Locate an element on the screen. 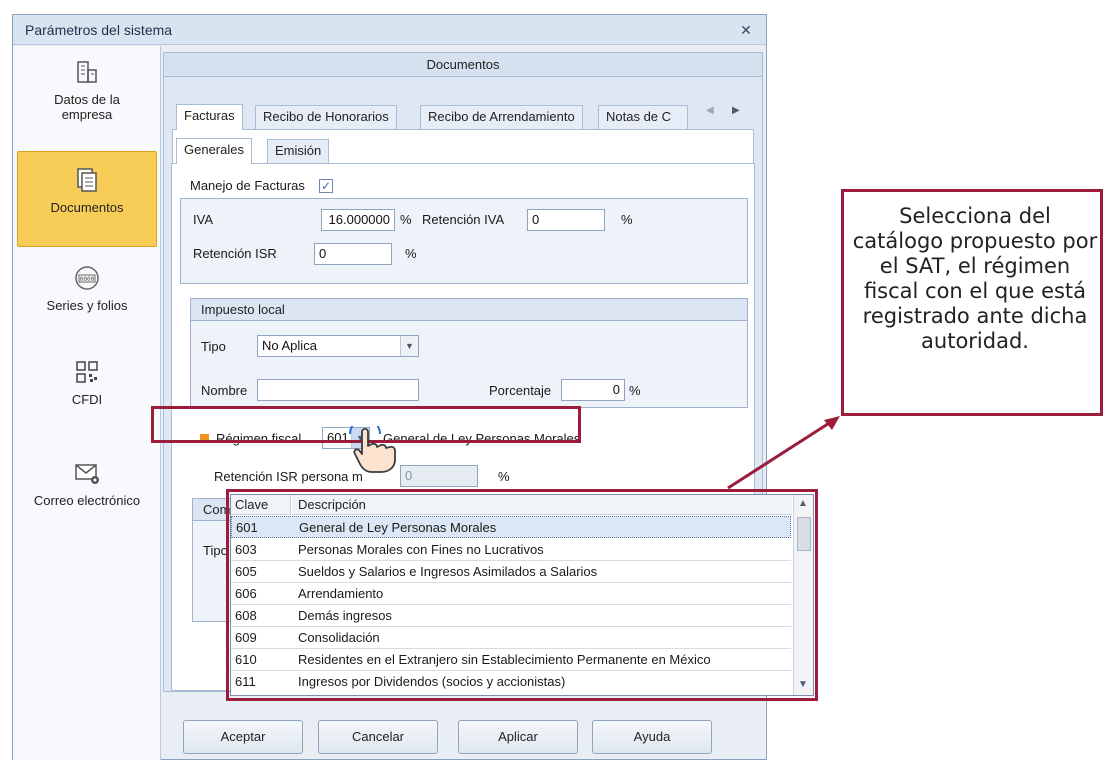  tab-recibo-arrendamiento: Recibo de Arrendamiento is located at coordinates (501, 117).